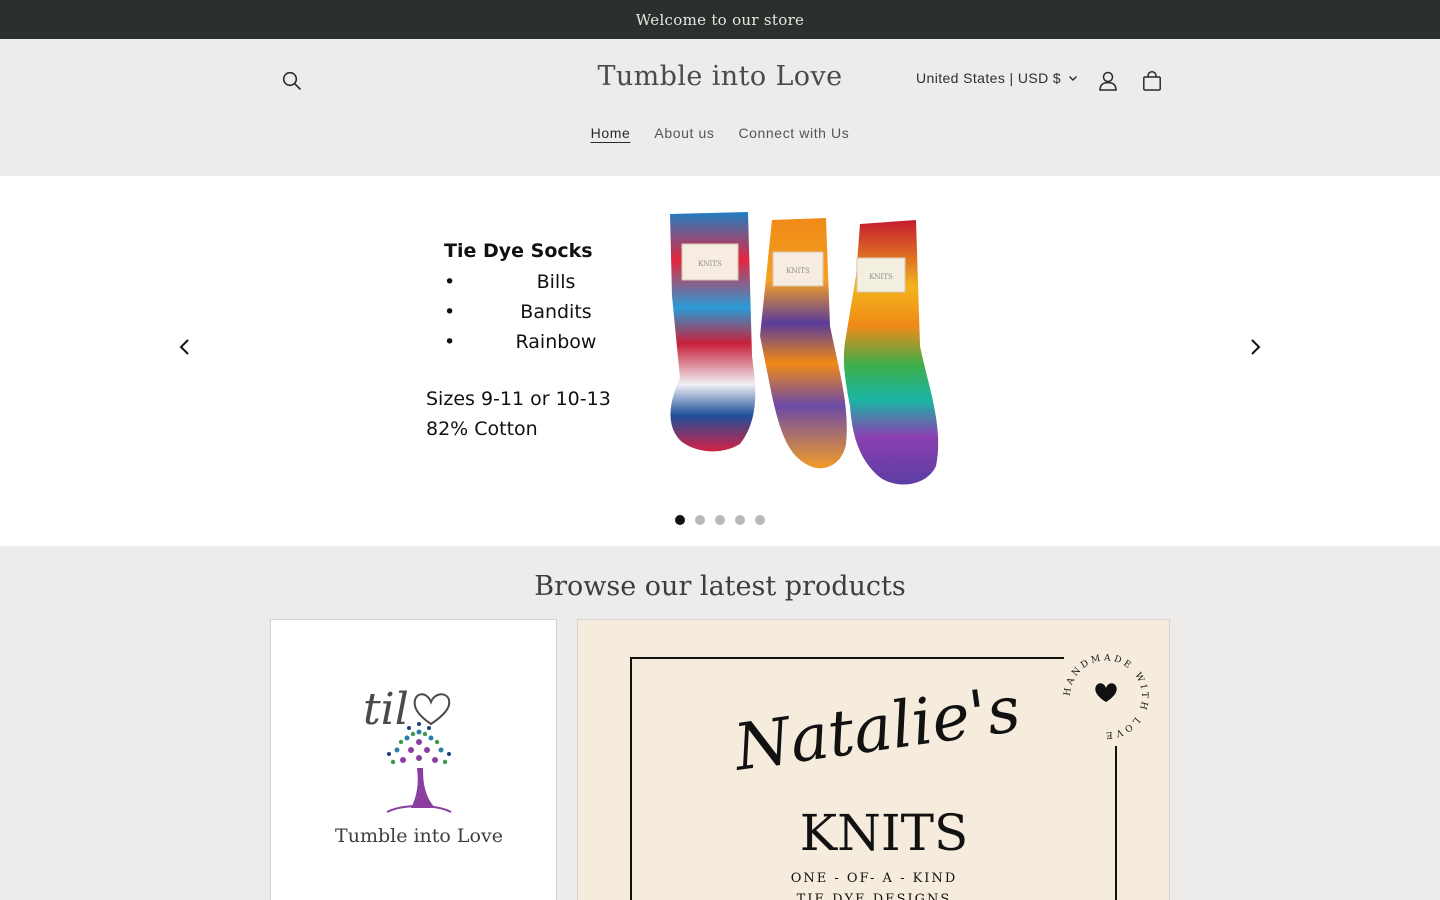 Image resolution: width=1440 pixels, height=900 pixels. What do you see at coordinates (876, 730) in the screenshot?
I see `script-natalies-text: Natalie's` at bounding box center [876, 730].